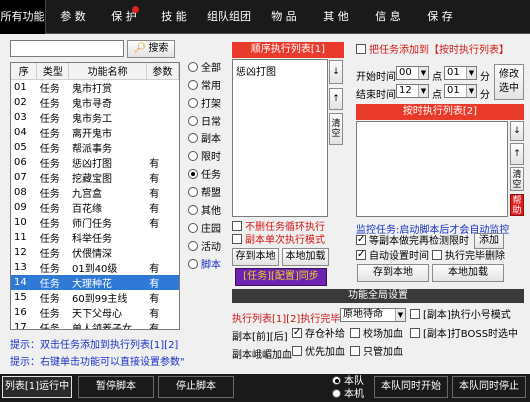 The width and height of the screenshot is (530, 402). What do you see at coordinates (229, 17) in the screenshot?
I see `tab-team: 组队组团` at bounding box center [229, 17].